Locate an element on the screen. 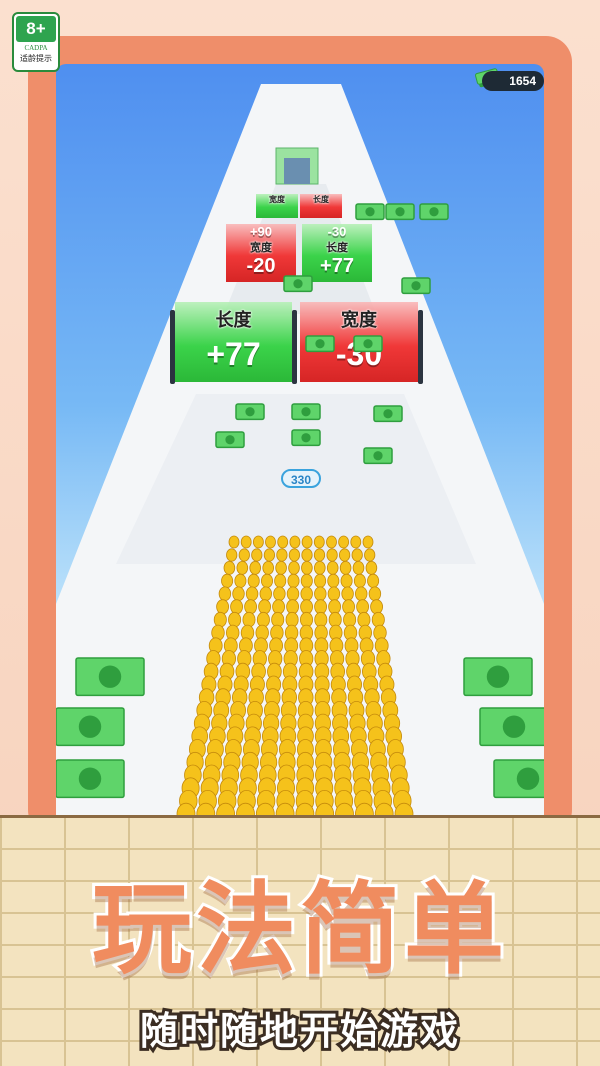  age-rating-org: CADPA is located at coordinates (36, 48).